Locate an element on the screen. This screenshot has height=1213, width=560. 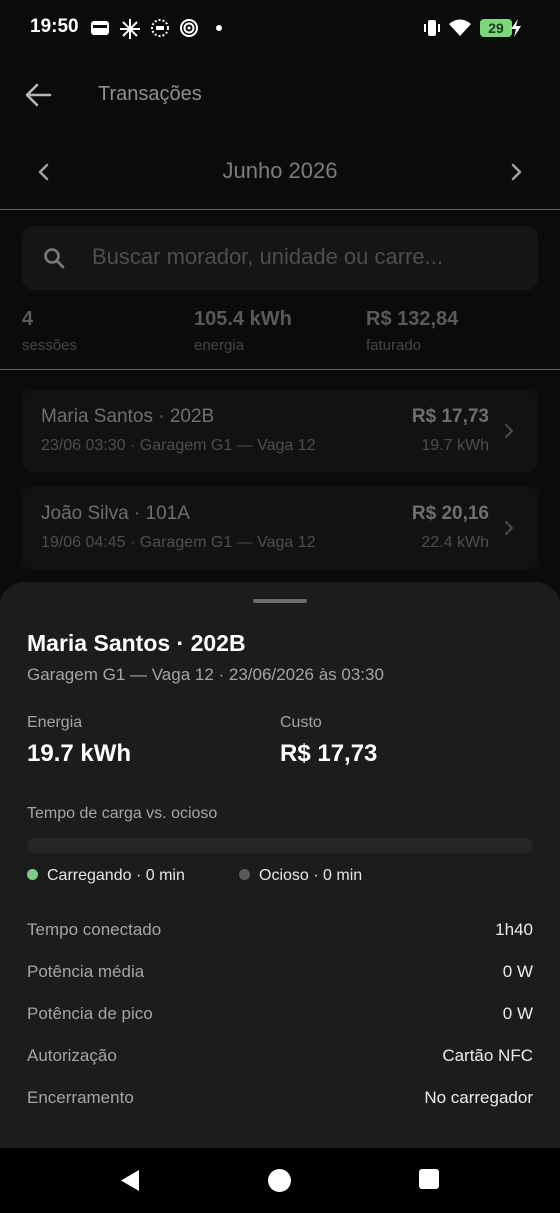
search-input is located at coordinates (302, 257).